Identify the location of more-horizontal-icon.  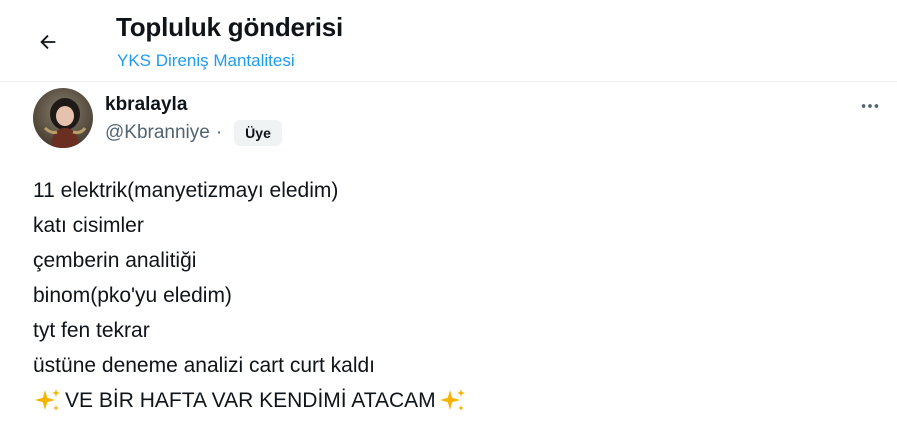
(870, 106).